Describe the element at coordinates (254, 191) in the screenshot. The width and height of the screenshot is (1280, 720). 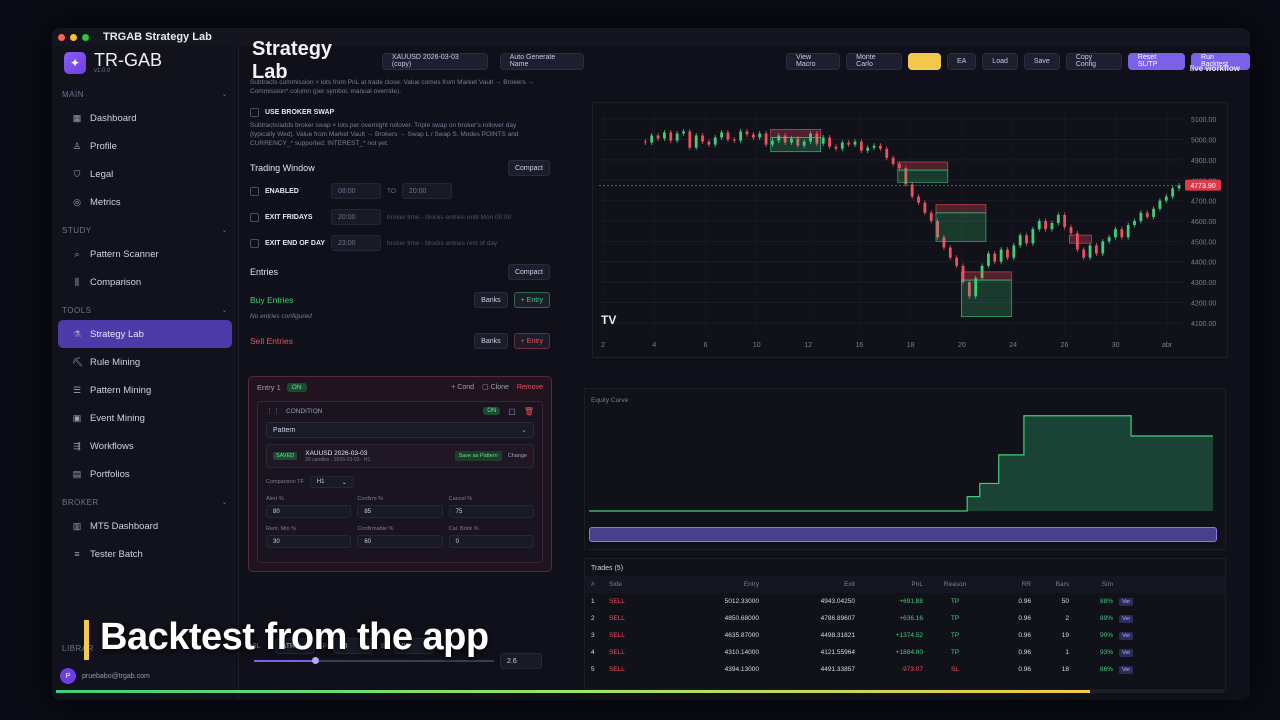
I see `enabled-checkbox` at that location.